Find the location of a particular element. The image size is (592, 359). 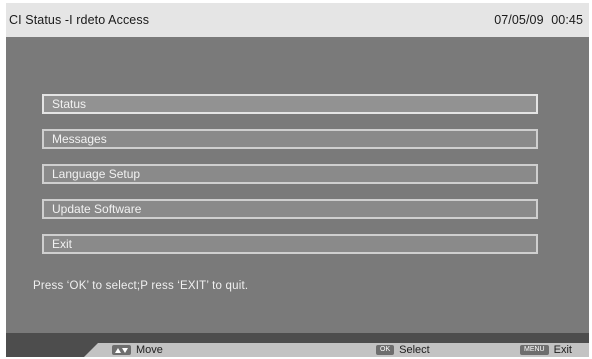

move-label: Move is located at coordinates (149, 350).